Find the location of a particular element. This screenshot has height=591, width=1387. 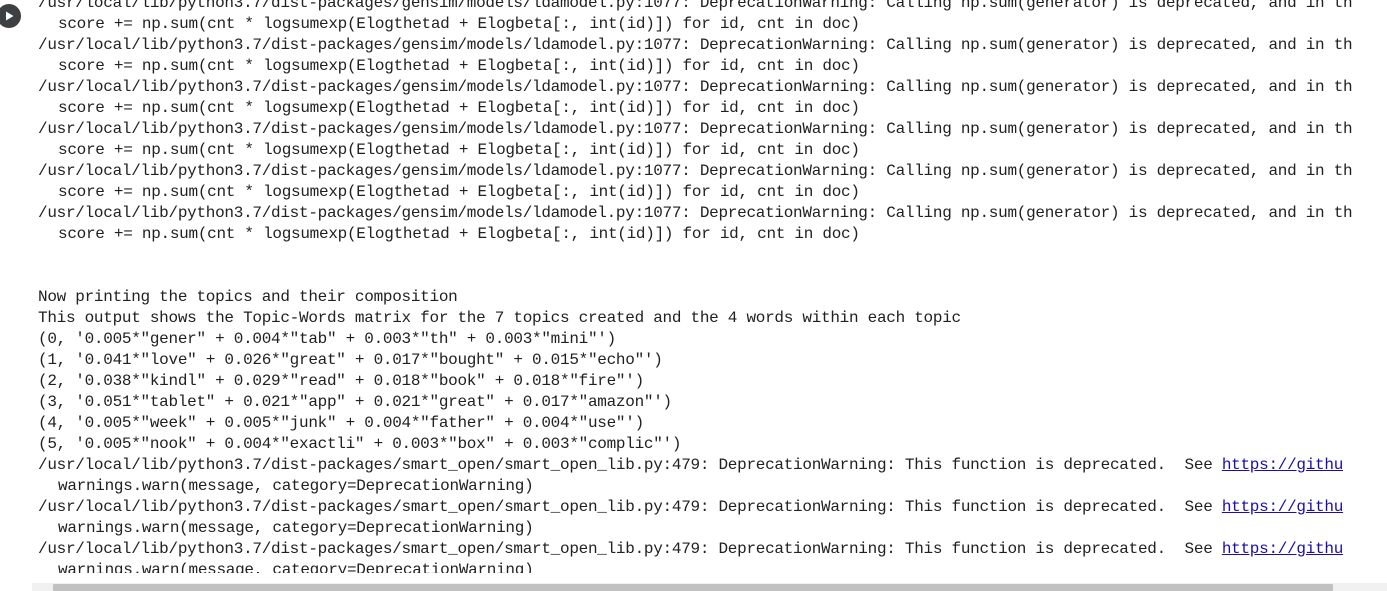

run-cell-button is located at coordinates (10, 16).